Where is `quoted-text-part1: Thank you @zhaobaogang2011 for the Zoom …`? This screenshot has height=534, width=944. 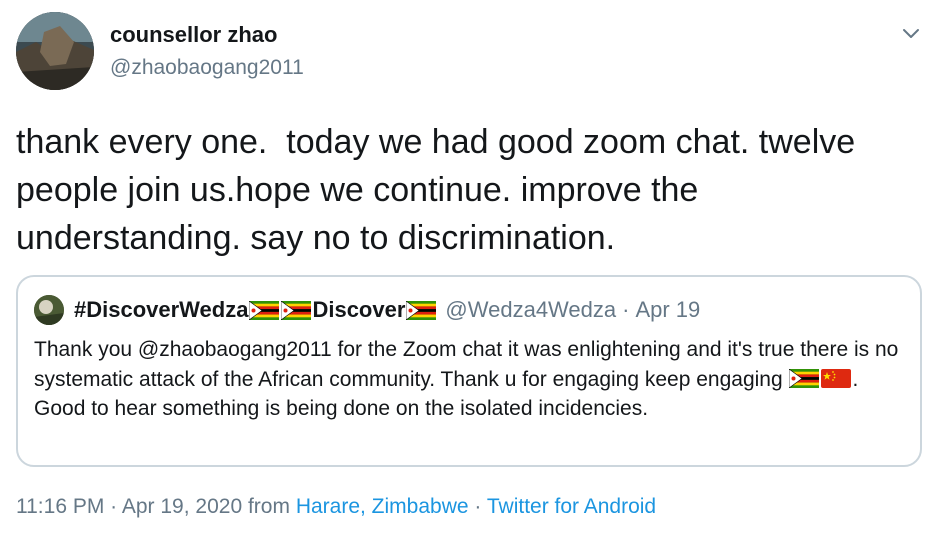
quoted-text-part1: Thank you @zhaobaogang2011 for the Zoom … is located at coordinates (466, 364).